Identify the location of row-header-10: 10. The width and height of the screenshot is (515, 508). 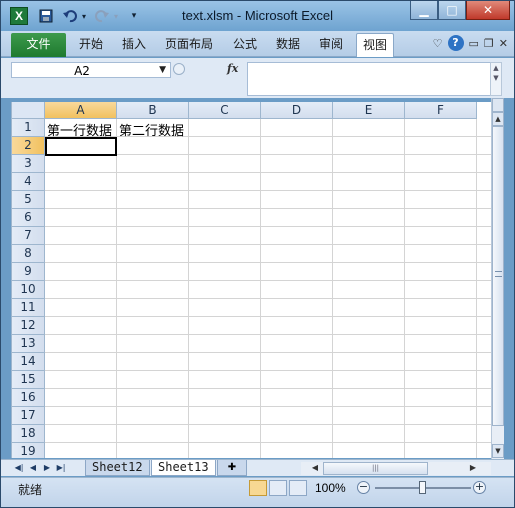
(28, 290).